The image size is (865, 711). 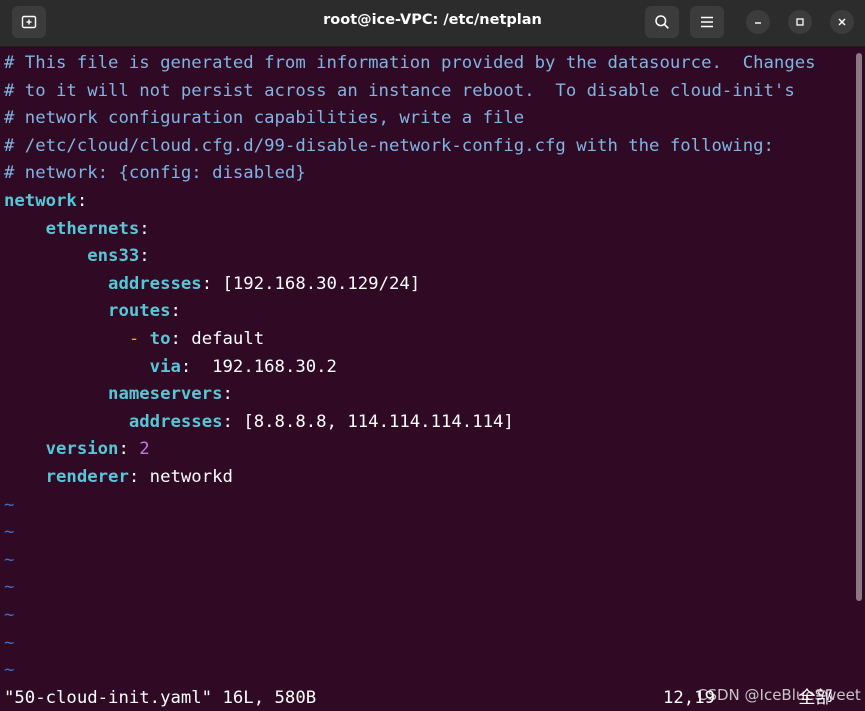 I want to click on scrollbar-thumb, so click(x=859, y=327).